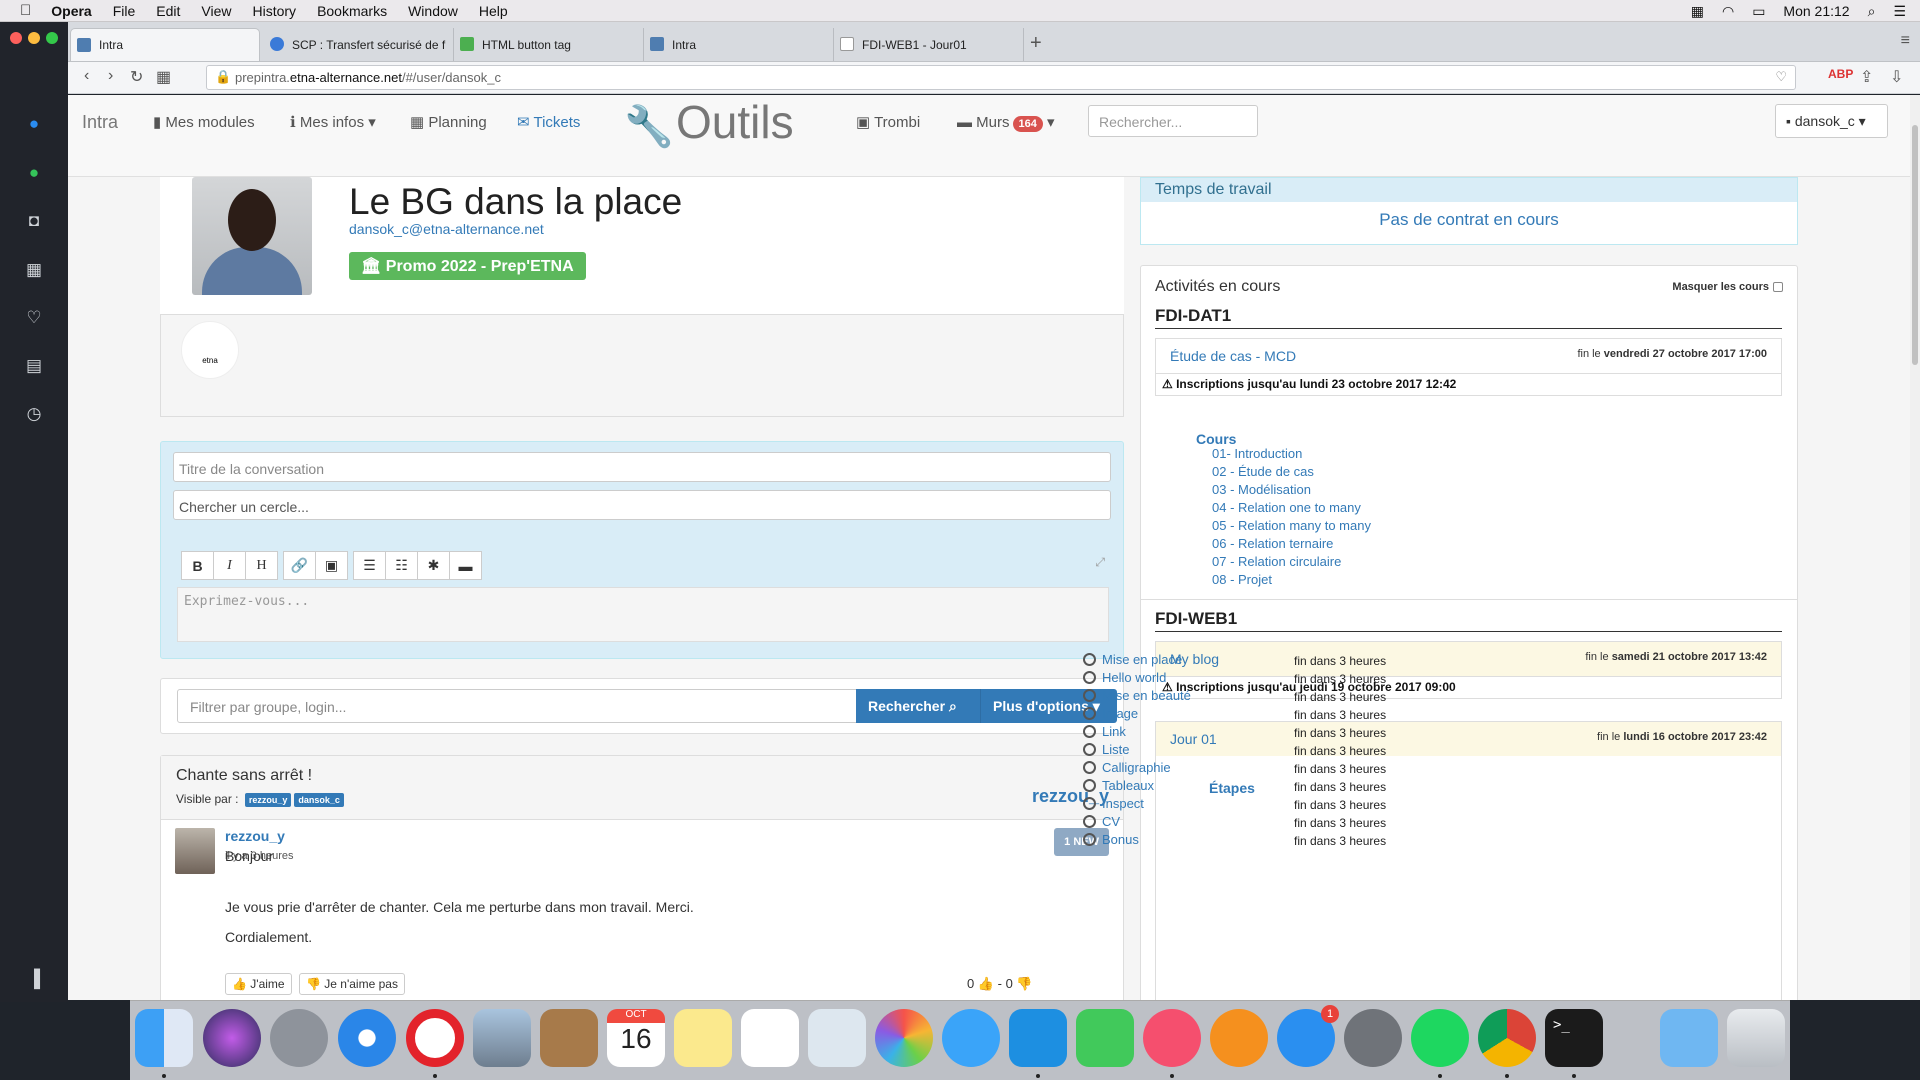 The height and width of the screenshot is (1080, 1920). Describe the element at coordinates (837, 1038) in the screenshot. I see `maps-icon` at that location.